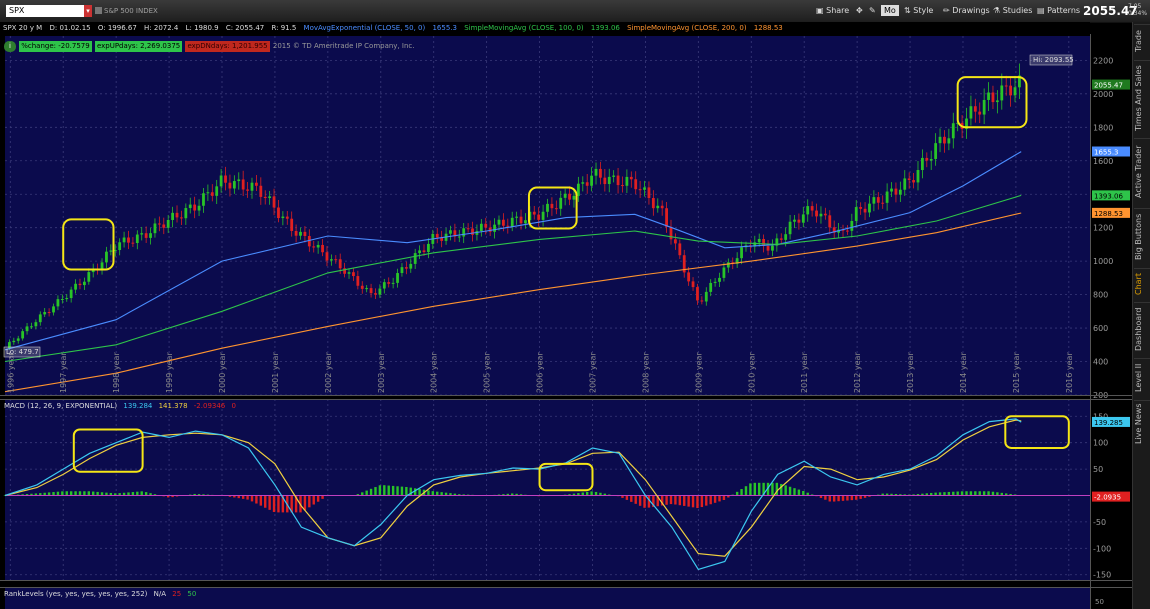 The image size is (1150, 609). What do you see at coordinates (160, 594) in the screenshot?
I see `rank-na: N/A` at bounding box center [160, 594].